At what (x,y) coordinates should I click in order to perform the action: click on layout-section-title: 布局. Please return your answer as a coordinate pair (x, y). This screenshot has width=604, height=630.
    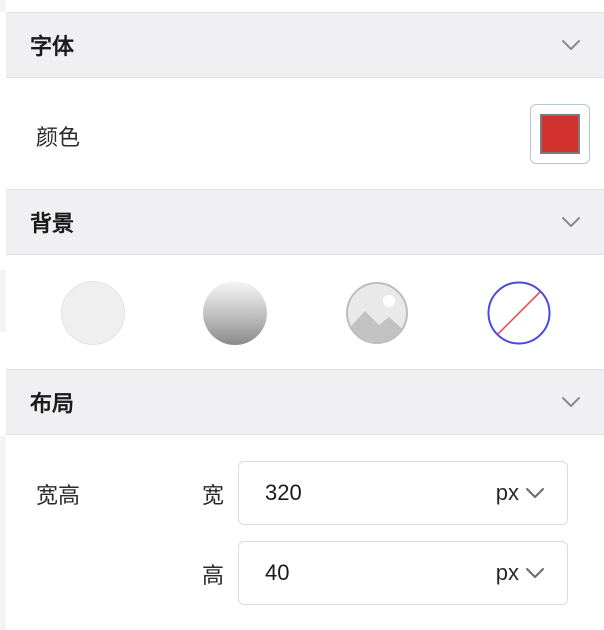
    Looking at the image, I should click on (52, 404).